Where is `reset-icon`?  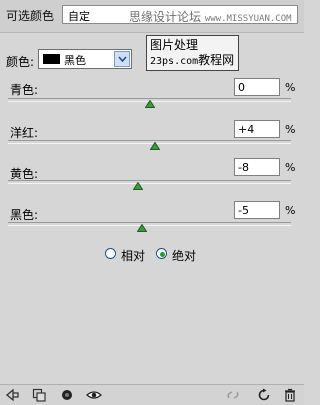 reset-icon is located at coordinates (264, 395).